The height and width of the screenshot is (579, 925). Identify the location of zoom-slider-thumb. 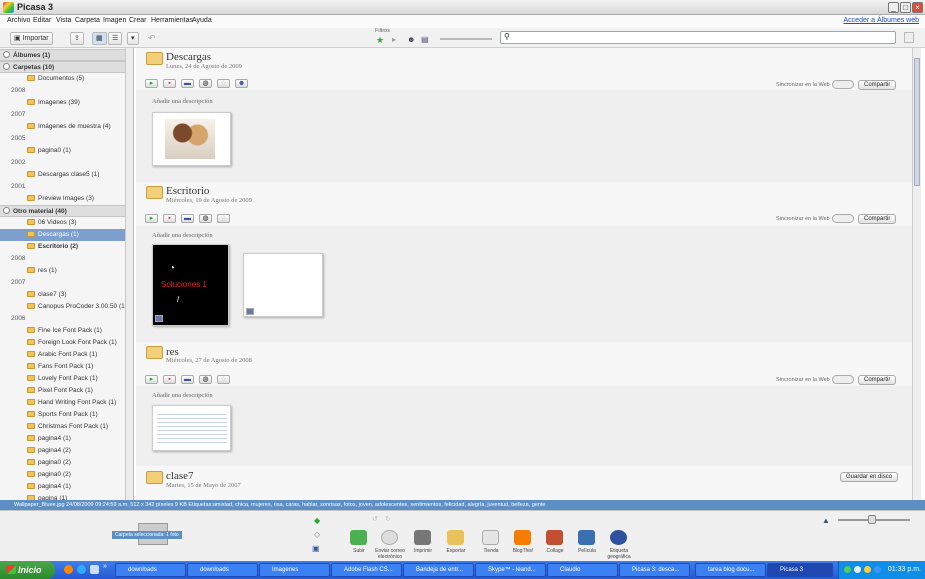
(872, 519).